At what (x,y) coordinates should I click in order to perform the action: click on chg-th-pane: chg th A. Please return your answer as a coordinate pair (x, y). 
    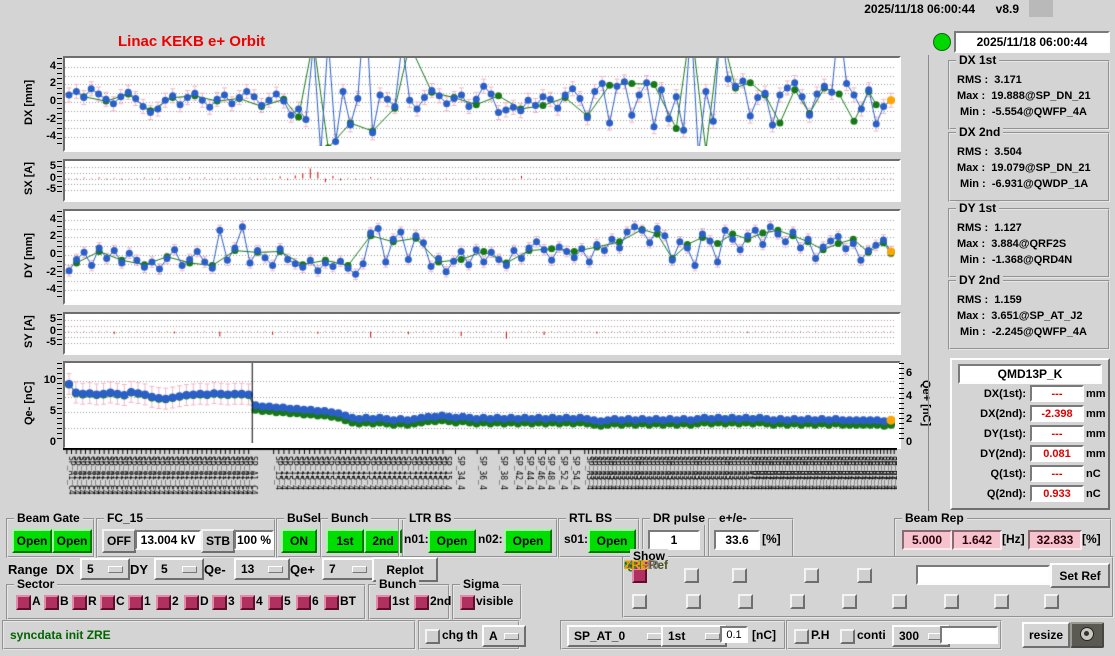
    Looking at the image, I should click on (472, 635).